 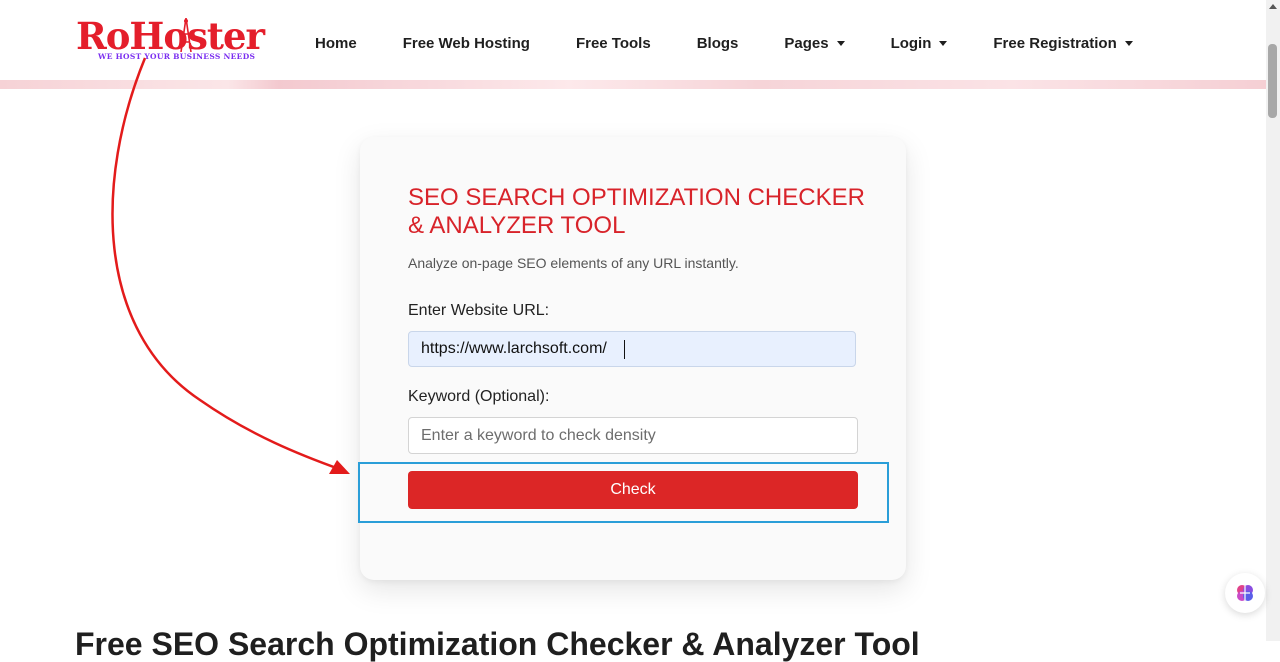 What do you see at coordinates (176, 40) in the screenshot?
I see `site-logo: RoHoster WE HOST YOUR BUSINESS NEEDS` at bounding box center [176, 40].